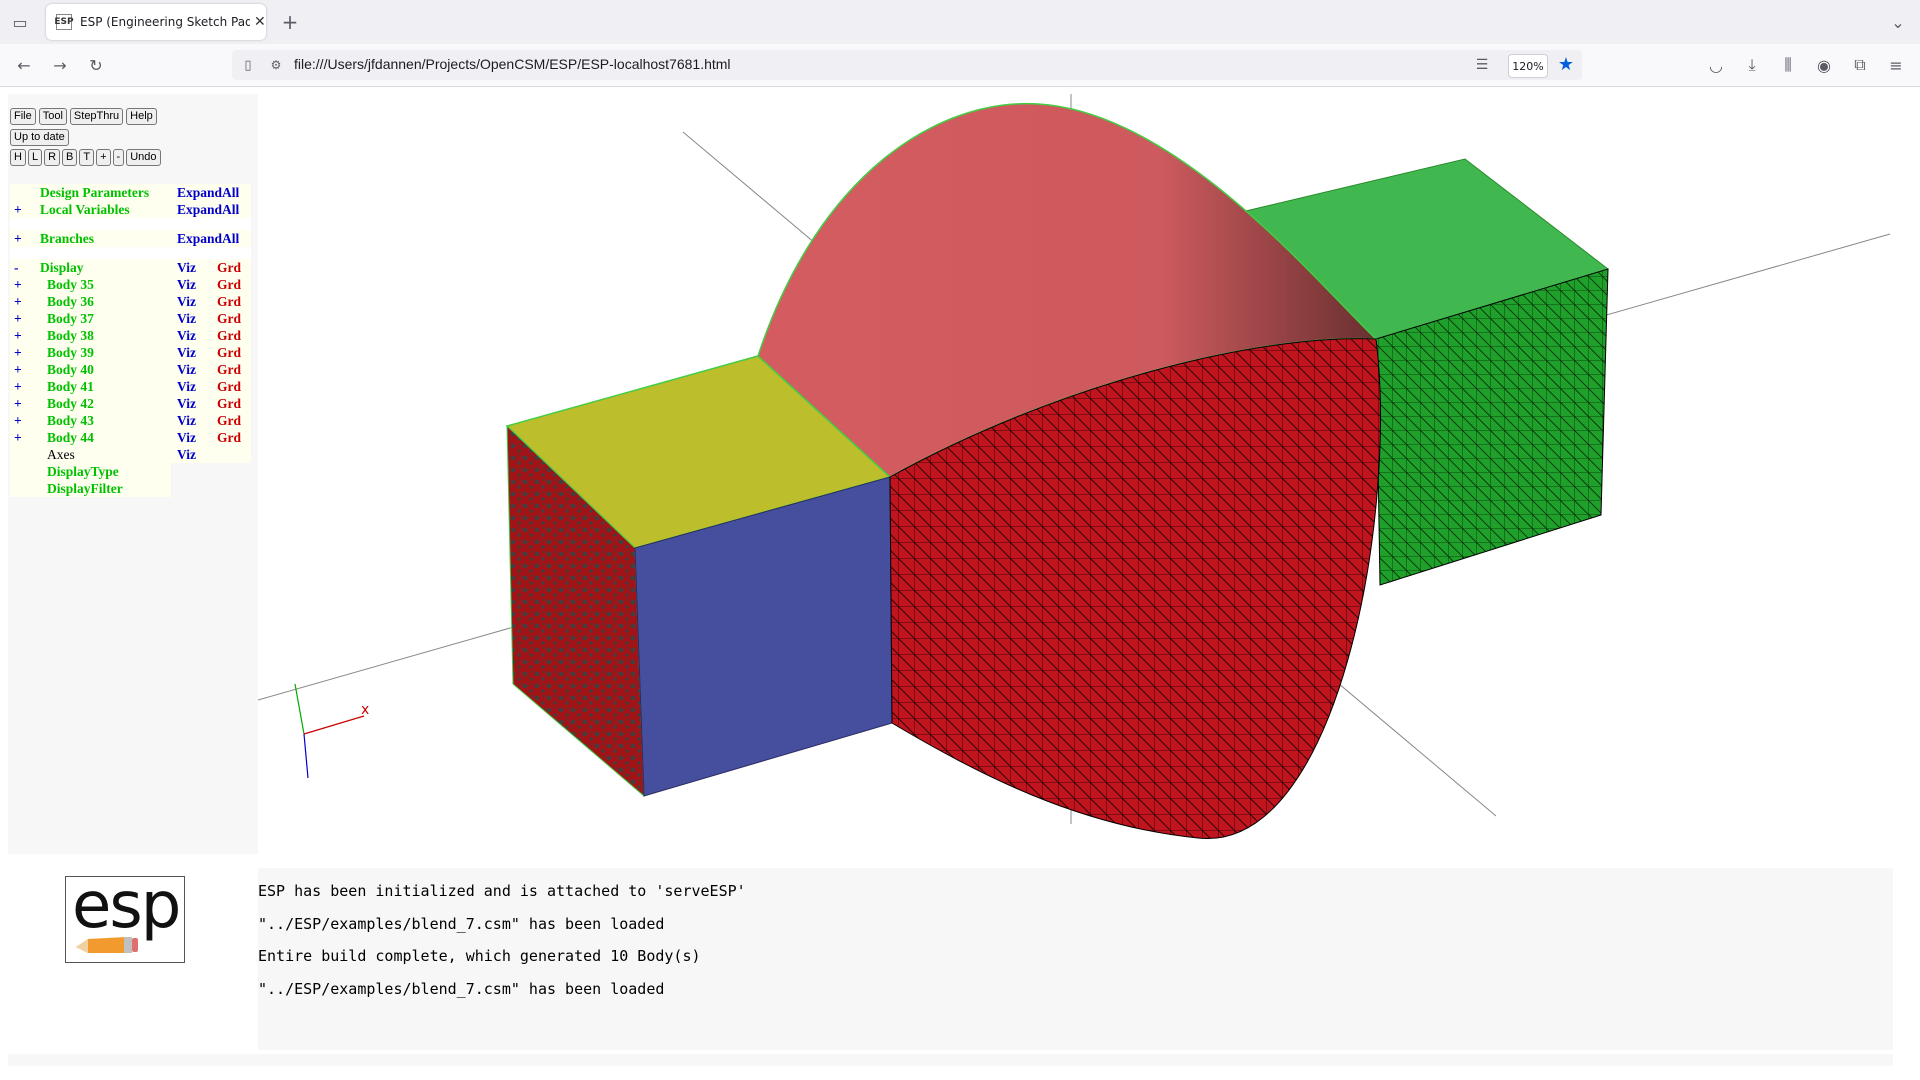 This screenshot has width=1920, height=1080. I want to click on browser-tab: ESP ESP (Engineering Sketch Pad, V ✕, so click(156, 22).